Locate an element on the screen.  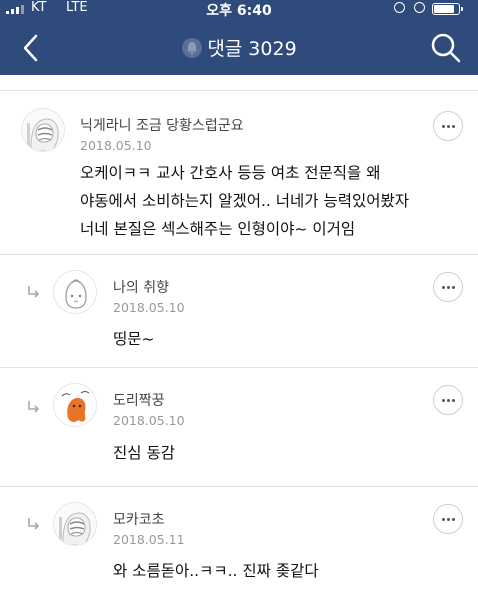
search-icon is located at coordinates (446, 48).